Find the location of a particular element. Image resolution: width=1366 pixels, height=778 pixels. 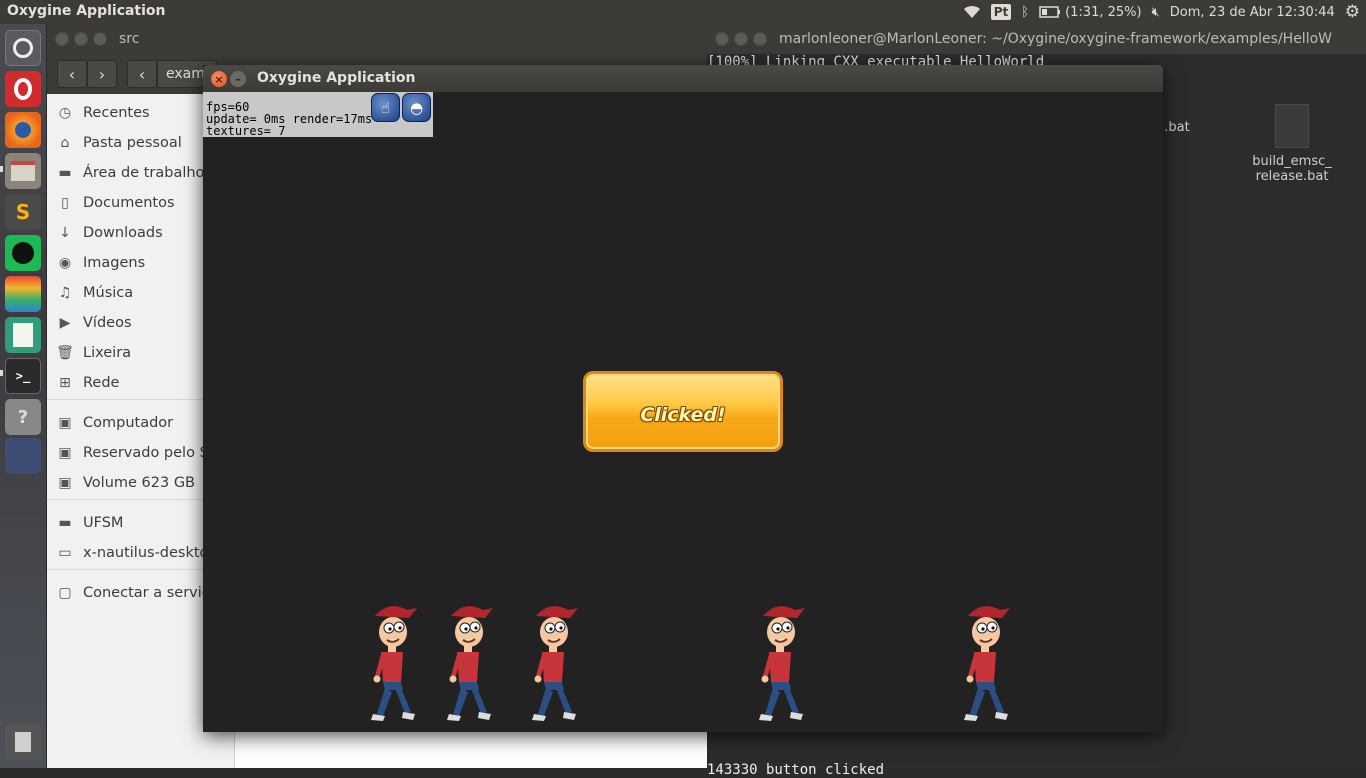

ubuntu-dash-icon is located at coordinates (23, 48).